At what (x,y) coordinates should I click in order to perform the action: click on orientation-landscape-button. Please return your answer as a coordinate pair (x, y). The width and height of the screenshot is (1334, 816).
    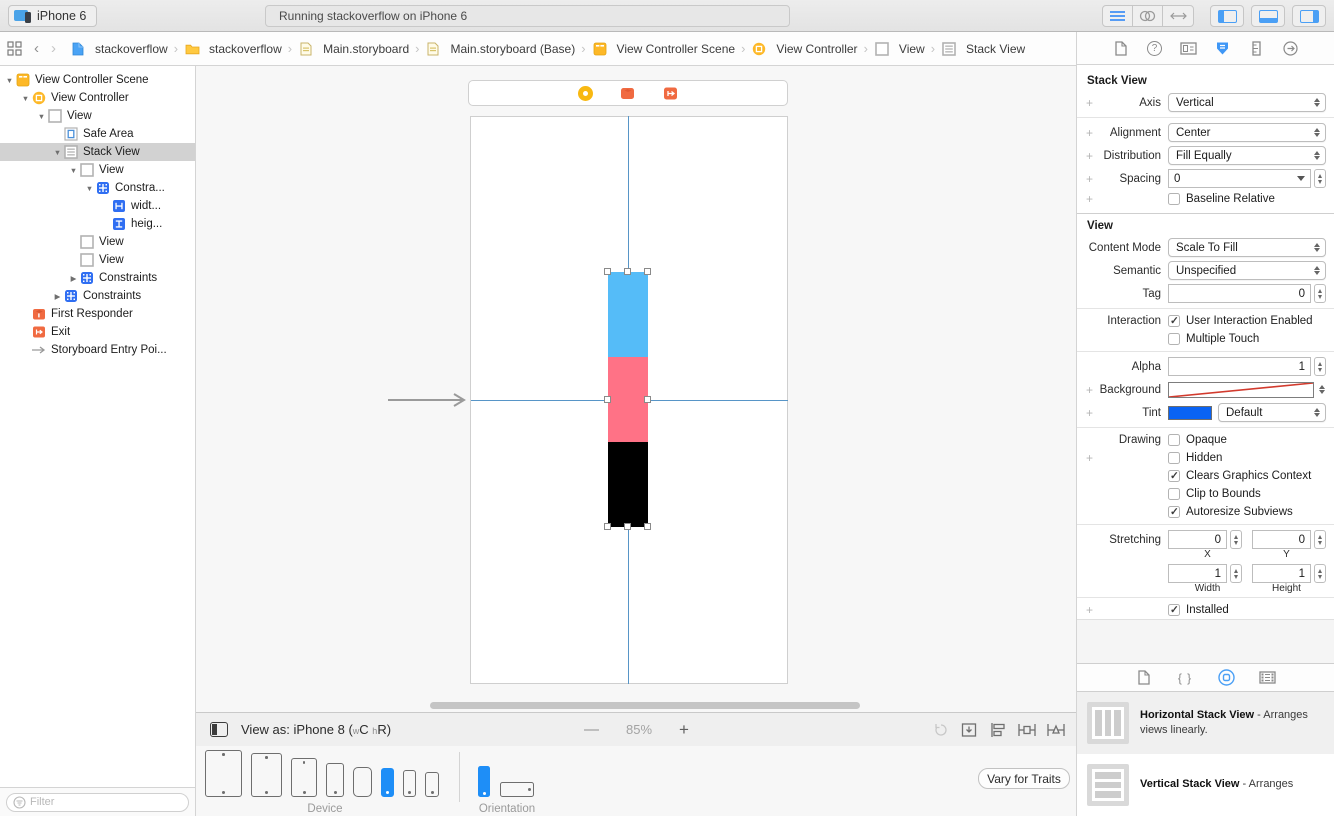
    Looking at the image, I should click on (517, 789).